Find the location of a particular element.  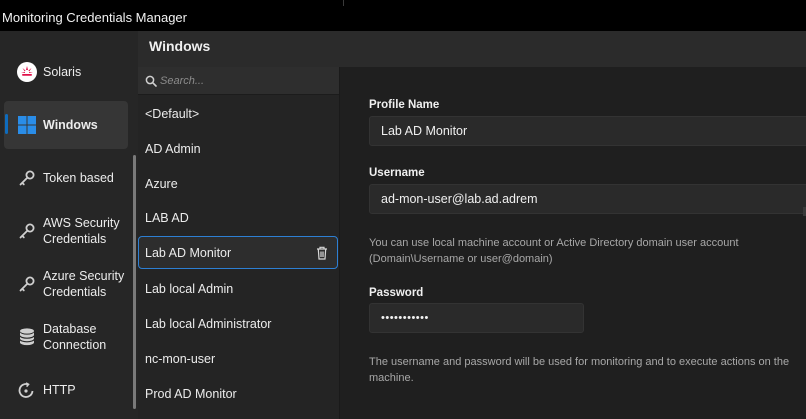

sidebar-item-aws-security-credentials: AWS Security Credentials is located at coordinates (66, 231).